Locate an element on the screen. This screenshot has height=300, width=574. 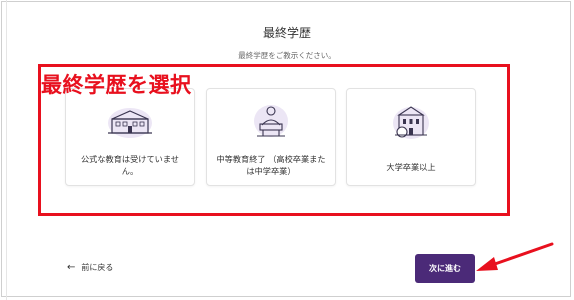
back-label: 前に戻る is located at coordinates (97, 267).